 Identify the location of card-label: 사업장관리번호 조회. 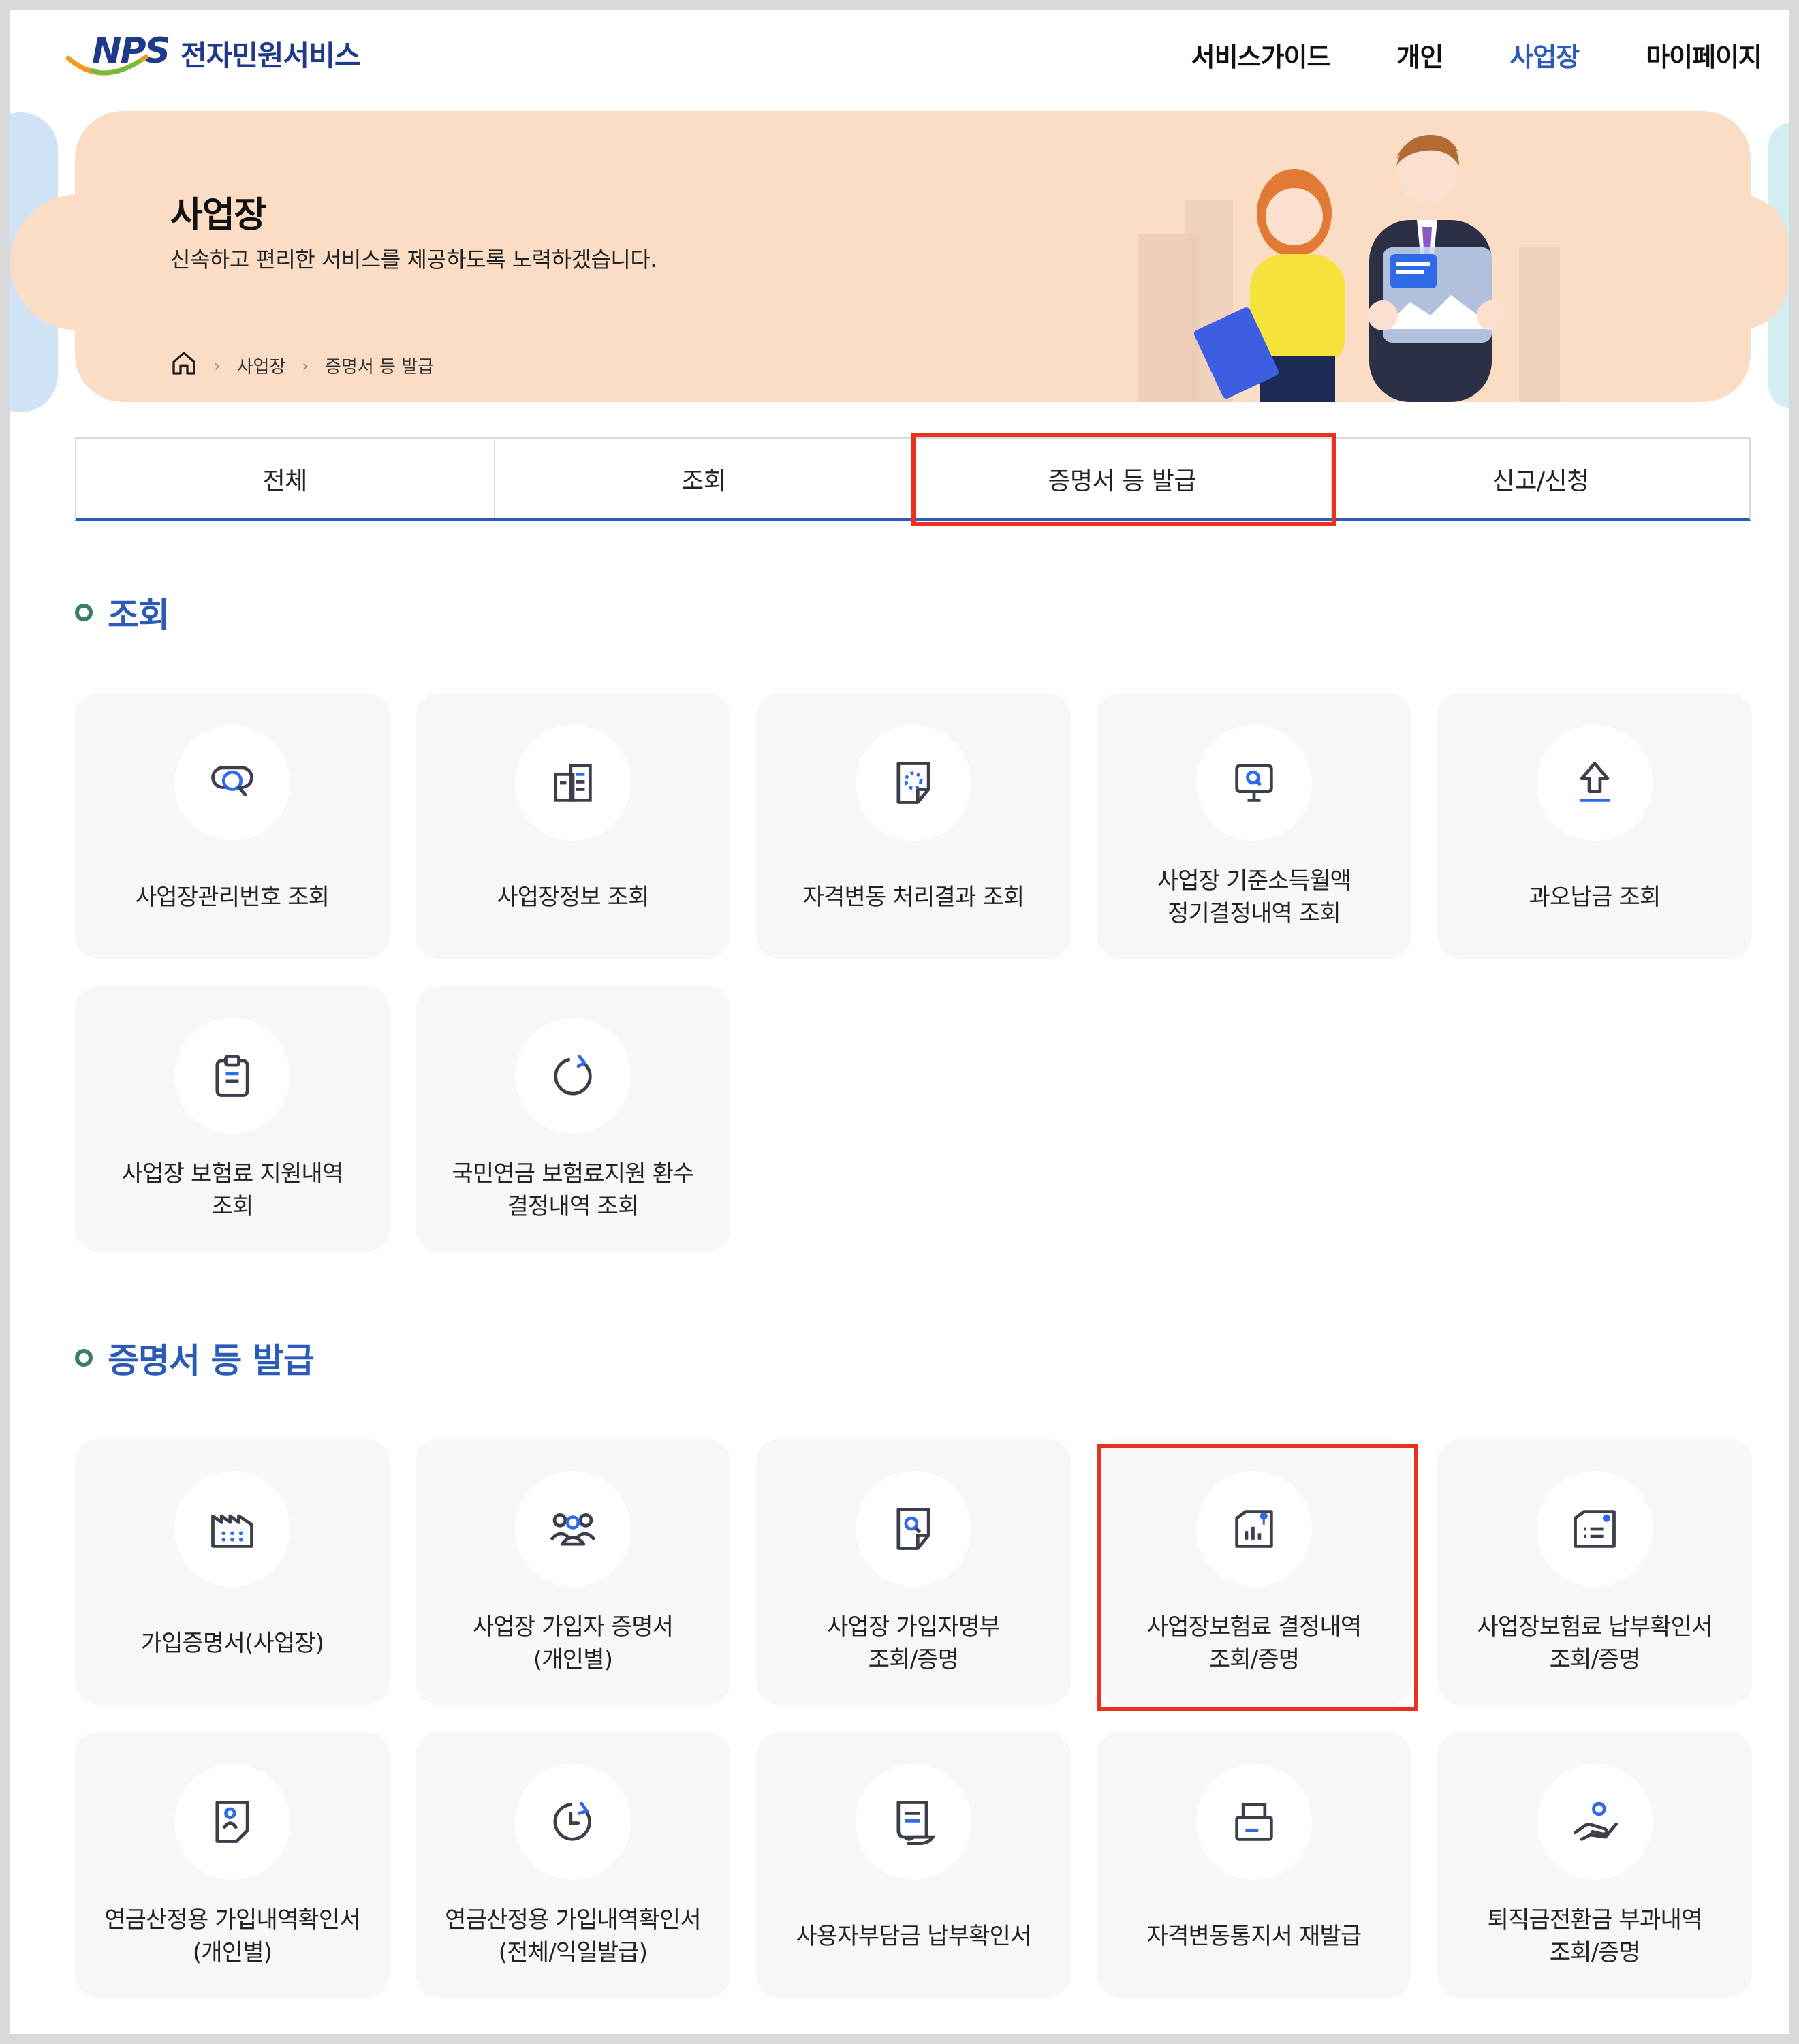
(232, 897).